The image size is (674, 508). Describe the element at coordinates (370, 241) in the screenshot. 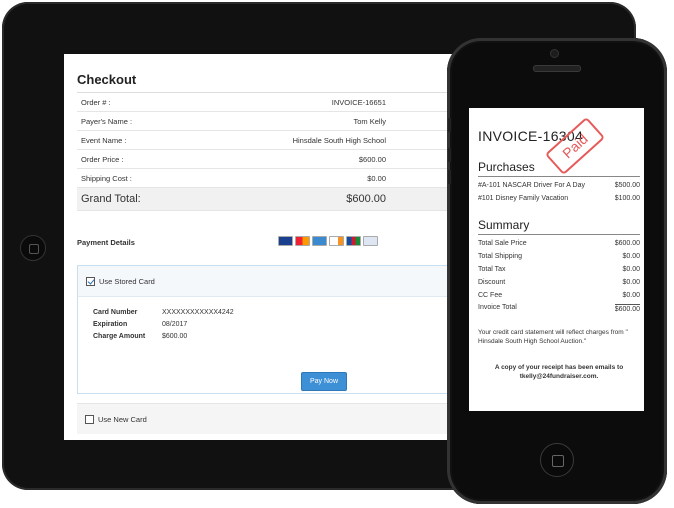

I see `diners-icon` at that location.